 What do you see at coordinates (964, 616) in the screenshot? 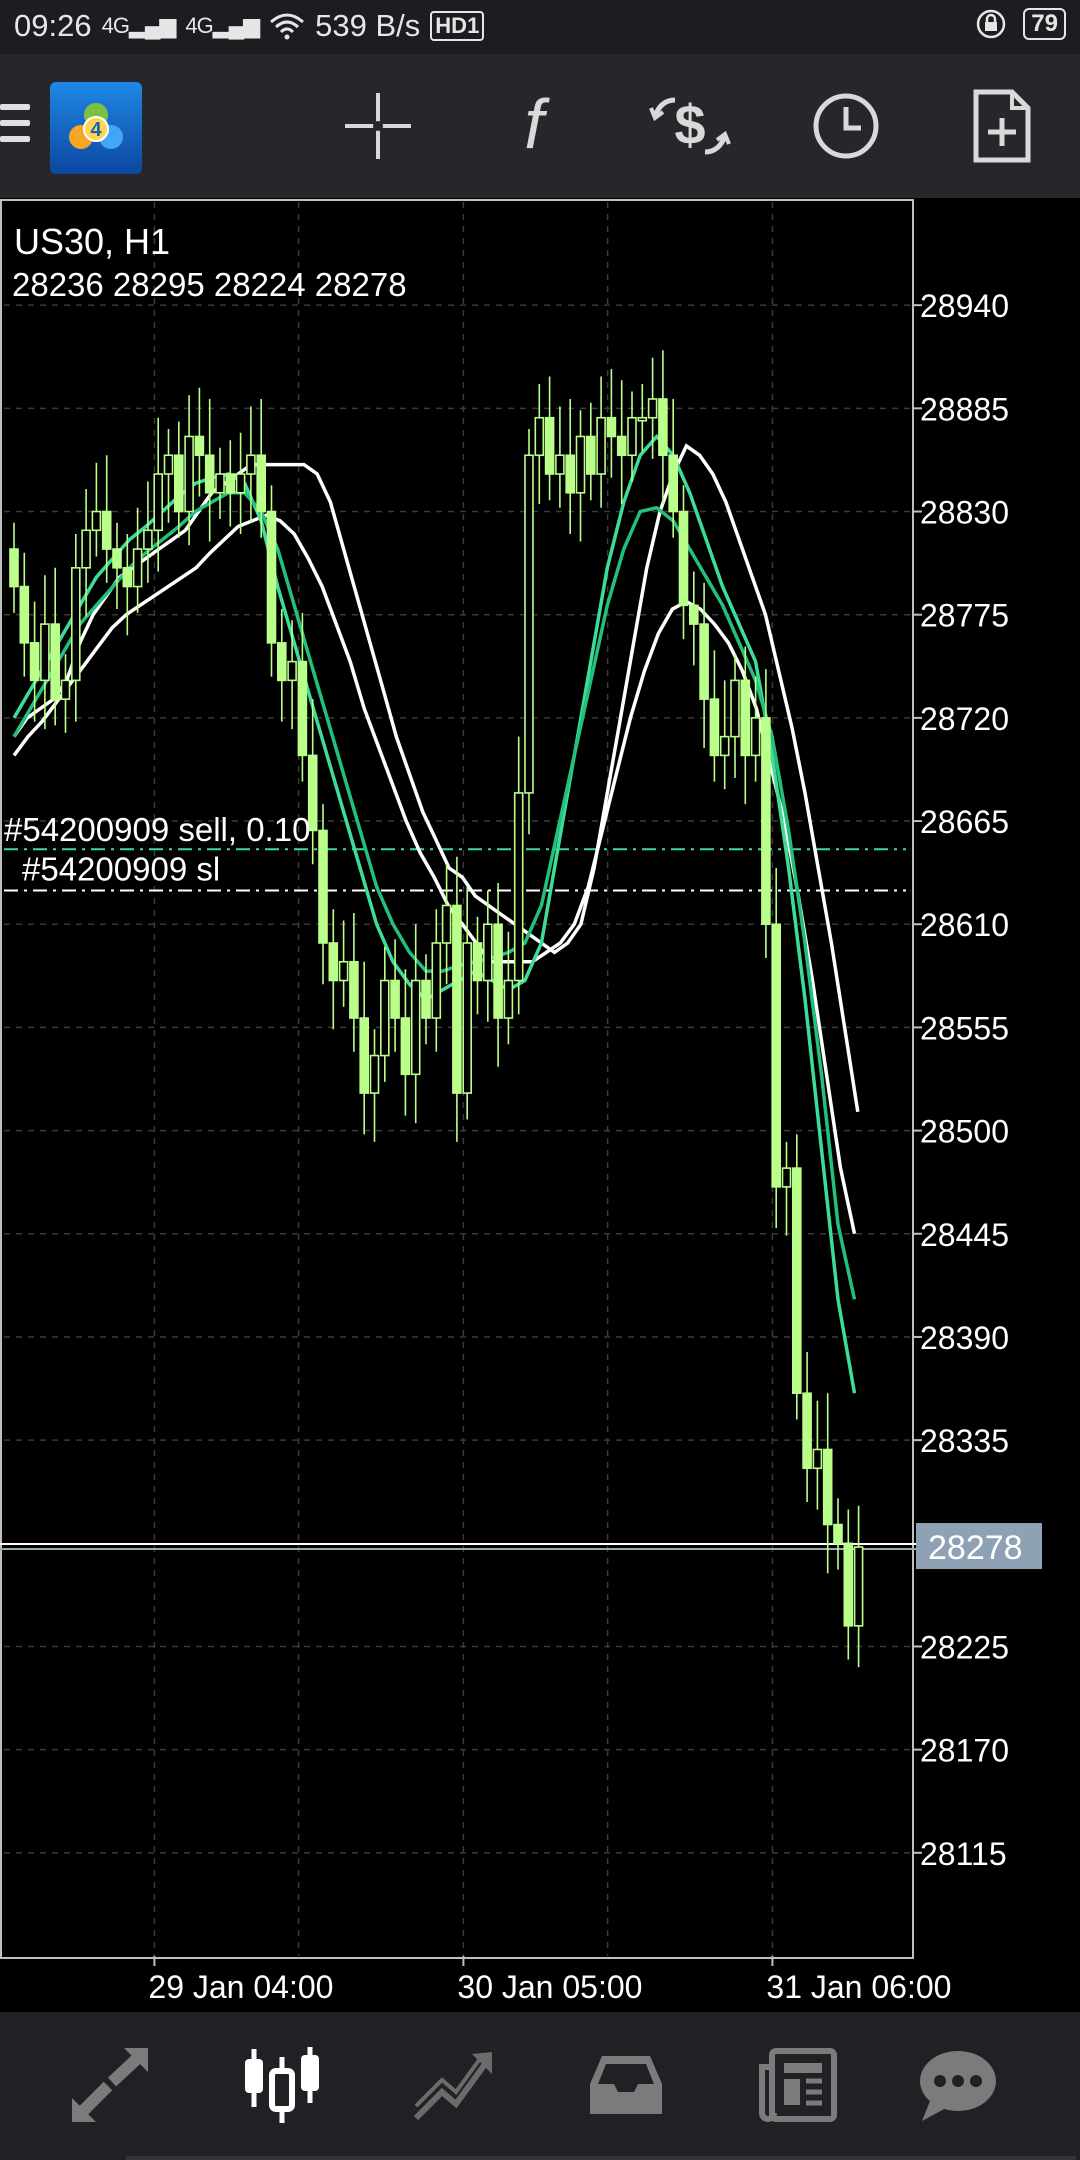
I see `price-tick-label: 28775` at bounding box center [964, 616].